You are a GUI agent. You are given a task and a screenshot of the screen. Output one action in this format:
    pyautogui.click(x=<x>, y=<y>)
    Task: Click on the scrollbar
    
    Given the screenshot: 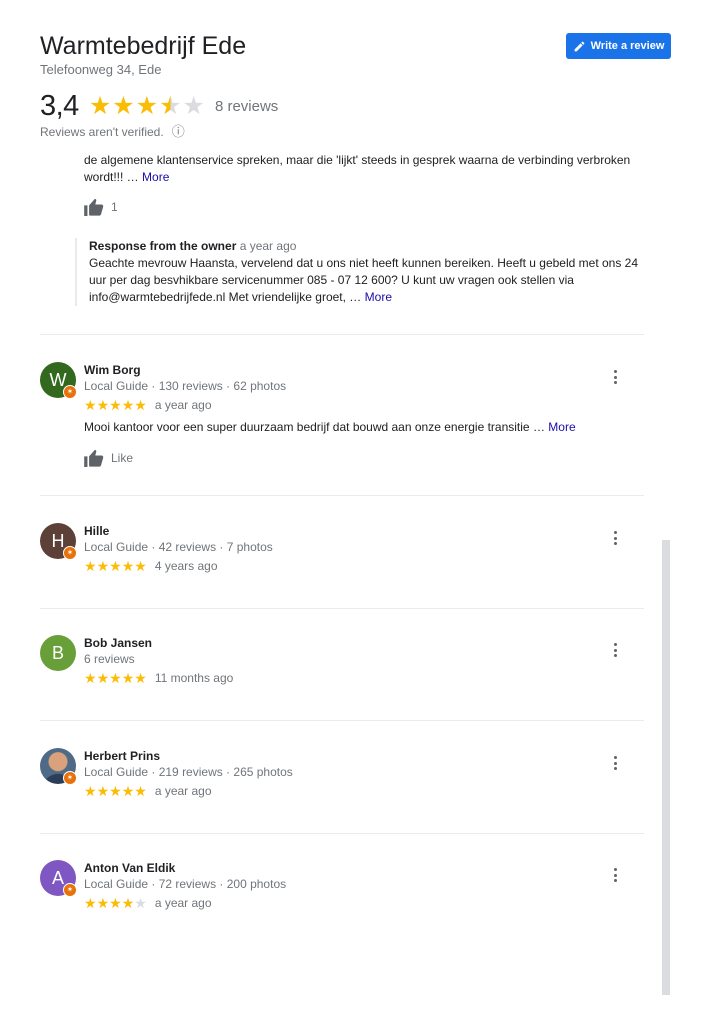 What is the action you would take?
    pyautogui.click(x=666, y=767)
    